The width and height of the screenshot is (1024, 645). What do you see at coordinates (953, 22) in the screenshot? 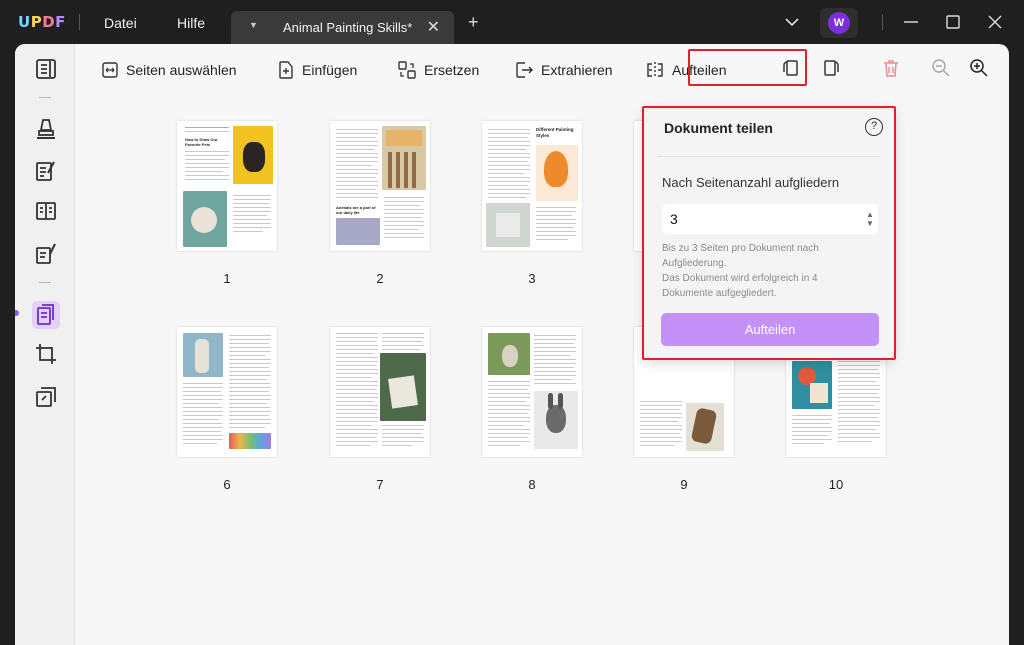
I see `maximize-icon` at bounding box center [953, 22].